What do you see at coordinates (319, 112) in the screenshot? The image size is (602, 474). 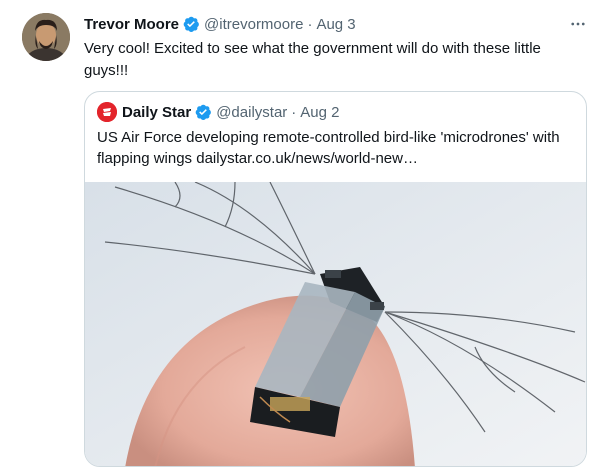 I see `quoted-tweet-date: Aug 2` at bounding box center [319, 112].